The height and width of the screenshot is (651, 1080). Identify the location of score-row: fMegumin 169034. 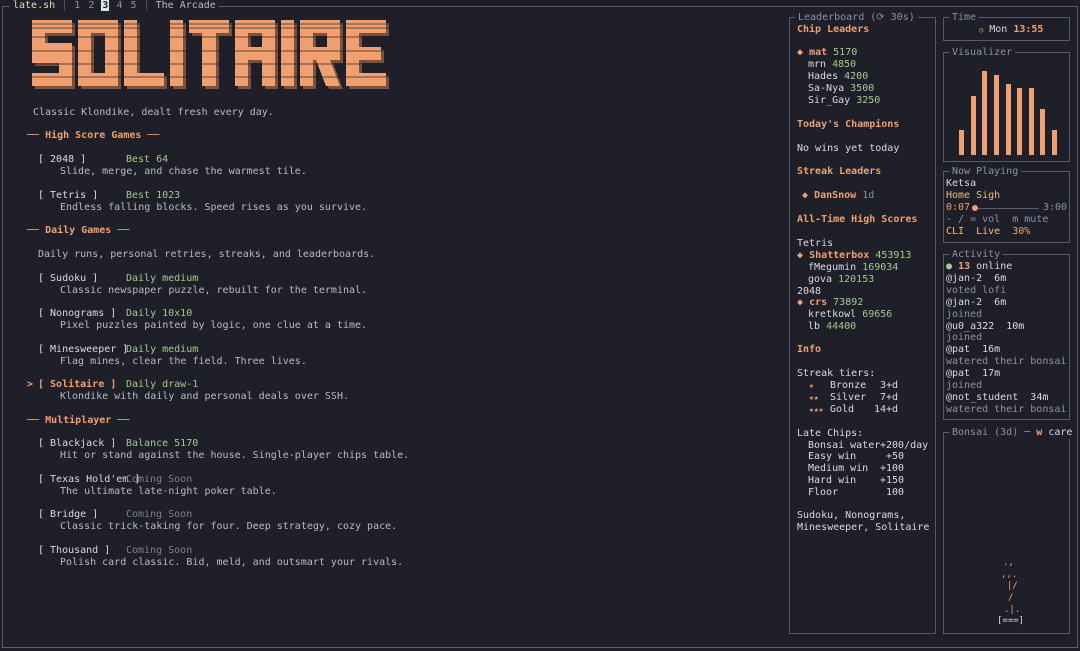
(853, 267).